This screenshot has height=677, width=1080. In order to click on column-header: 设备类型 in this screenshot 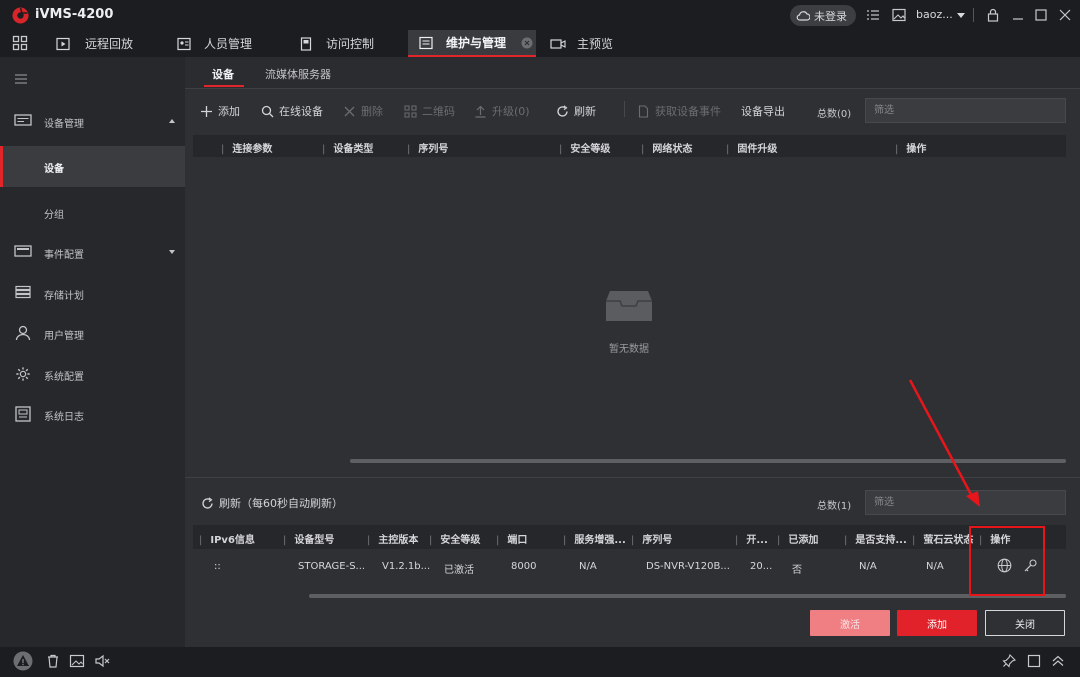, I will do `click(347, 147)`.